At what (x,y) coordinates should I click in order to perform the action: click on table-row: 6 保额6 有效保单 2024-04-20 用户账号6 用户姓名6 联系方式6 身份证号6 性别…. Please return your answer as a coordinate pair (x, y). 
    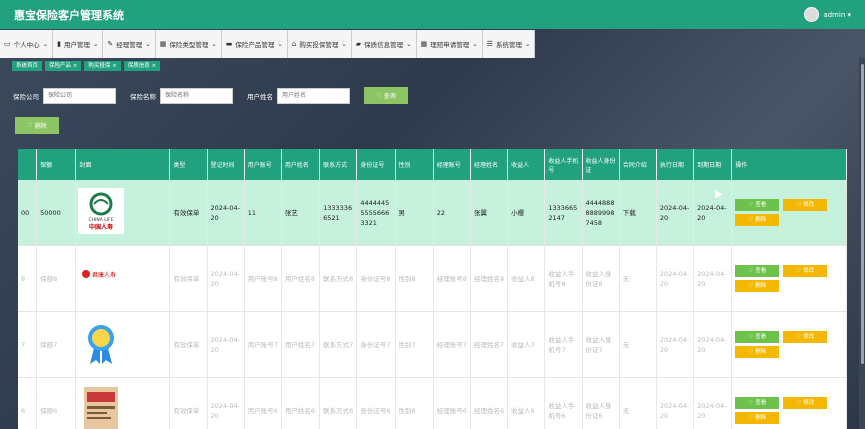
    Looking at the image, I should click on (432, 403).